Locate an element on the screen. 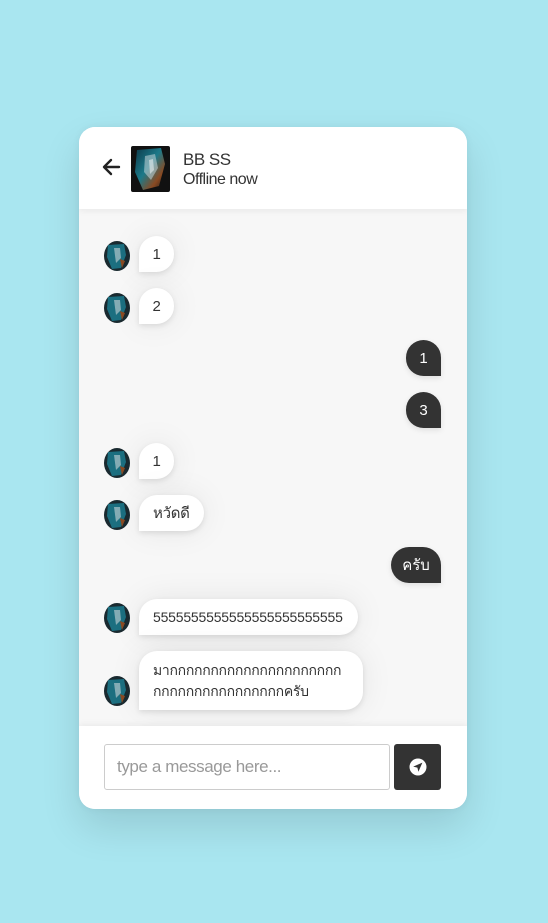 The width and height of the screenshot is (548, 923). contact-name: BB SS is located at coordinates (207, 159).